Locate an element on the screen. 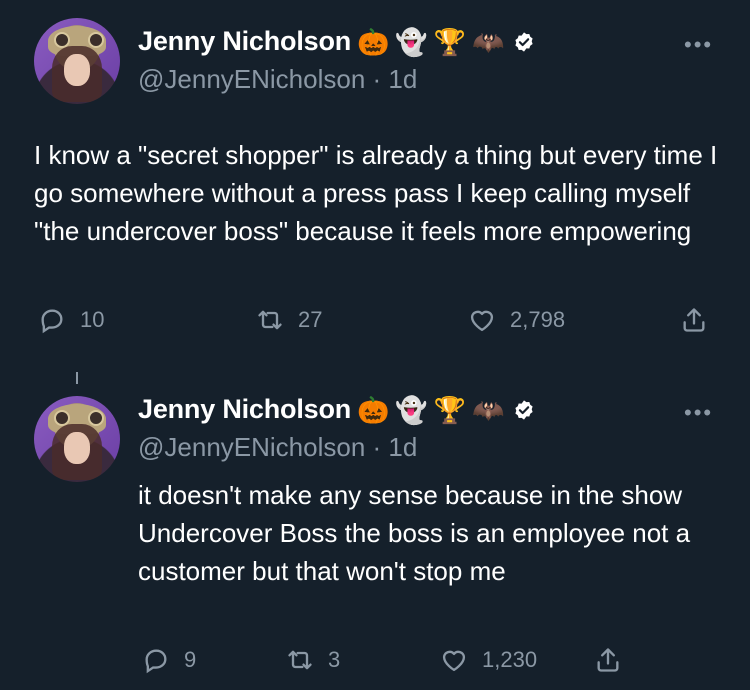  reply-count: 10 is located at coordinates (92, 319).